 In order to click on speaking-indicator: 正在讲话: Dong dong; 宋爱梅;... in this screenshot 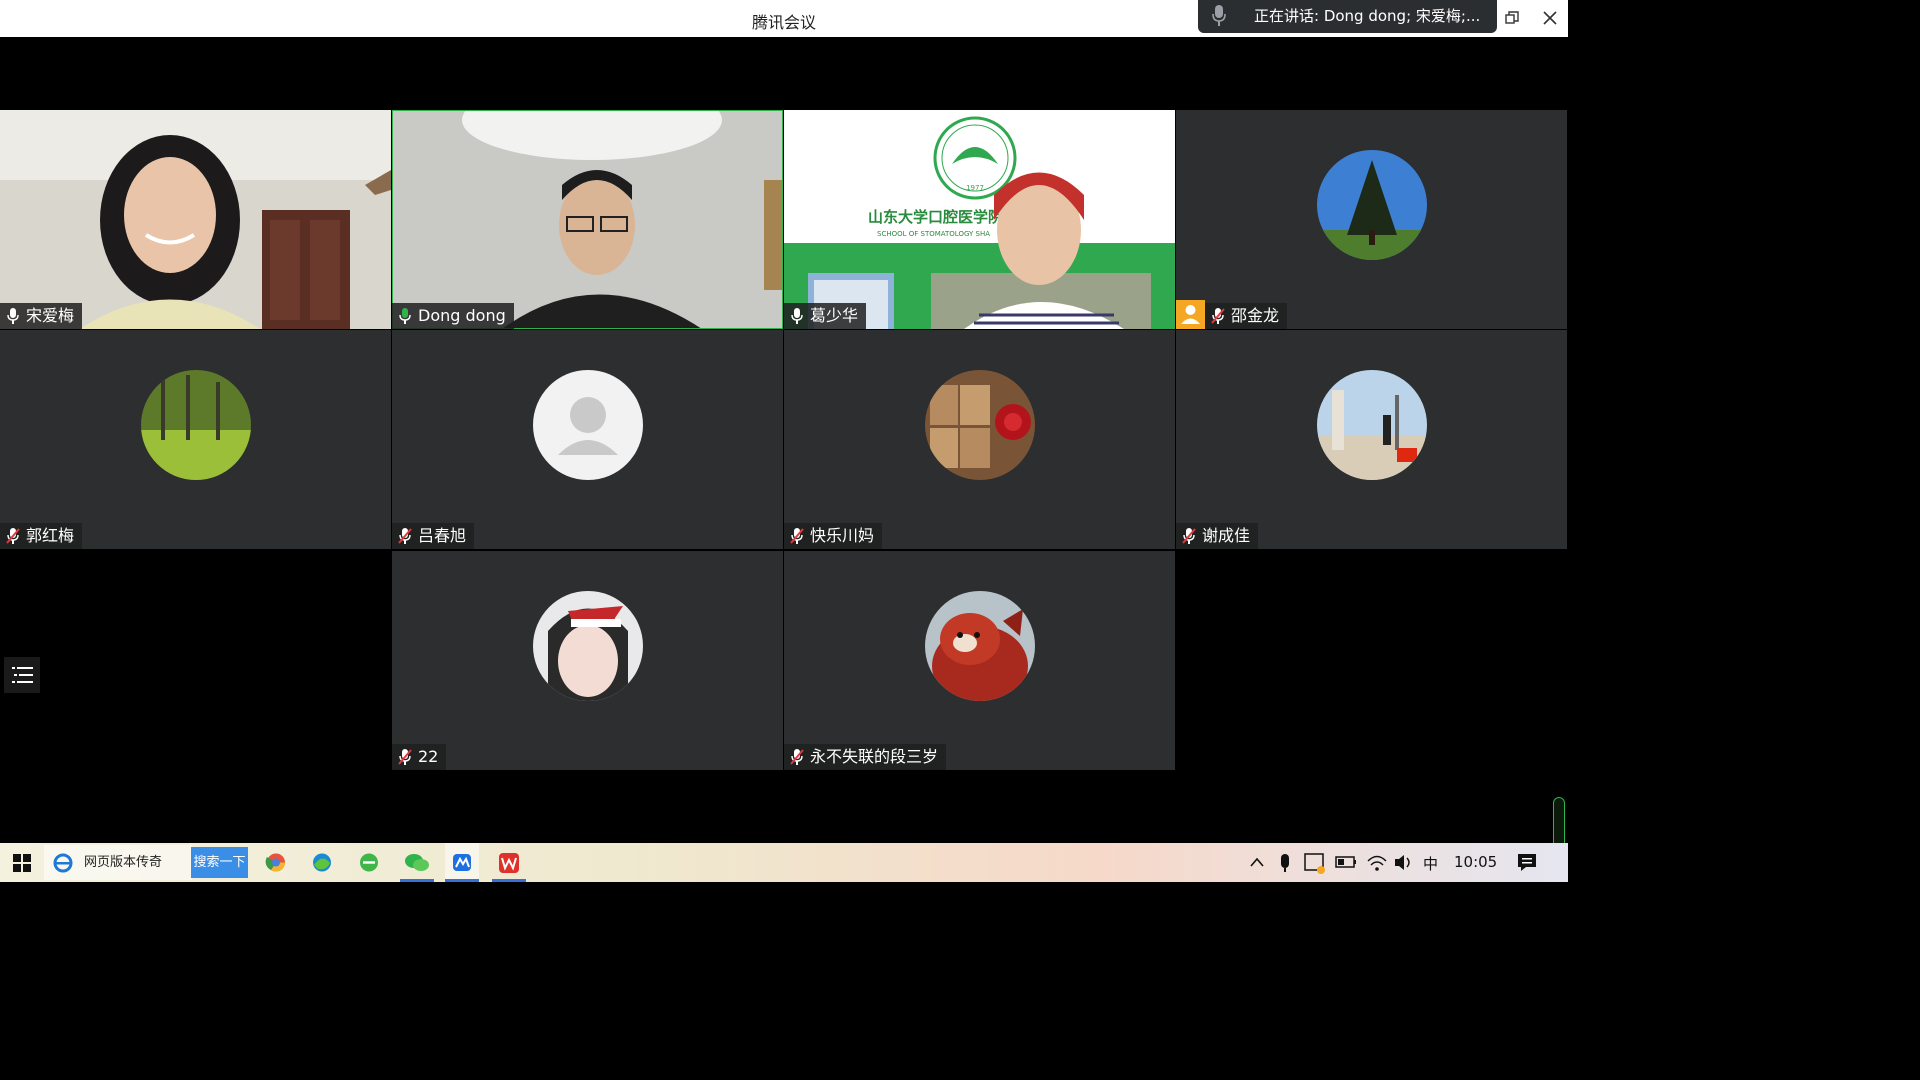, I will do `click(1347, 16)`.